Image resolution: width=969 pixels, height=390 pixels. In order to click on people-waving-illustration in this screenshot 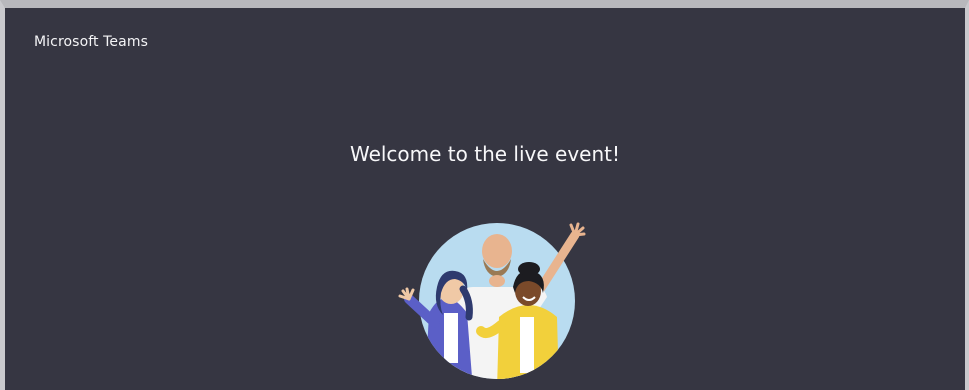, I will do `click(492, 300)`.